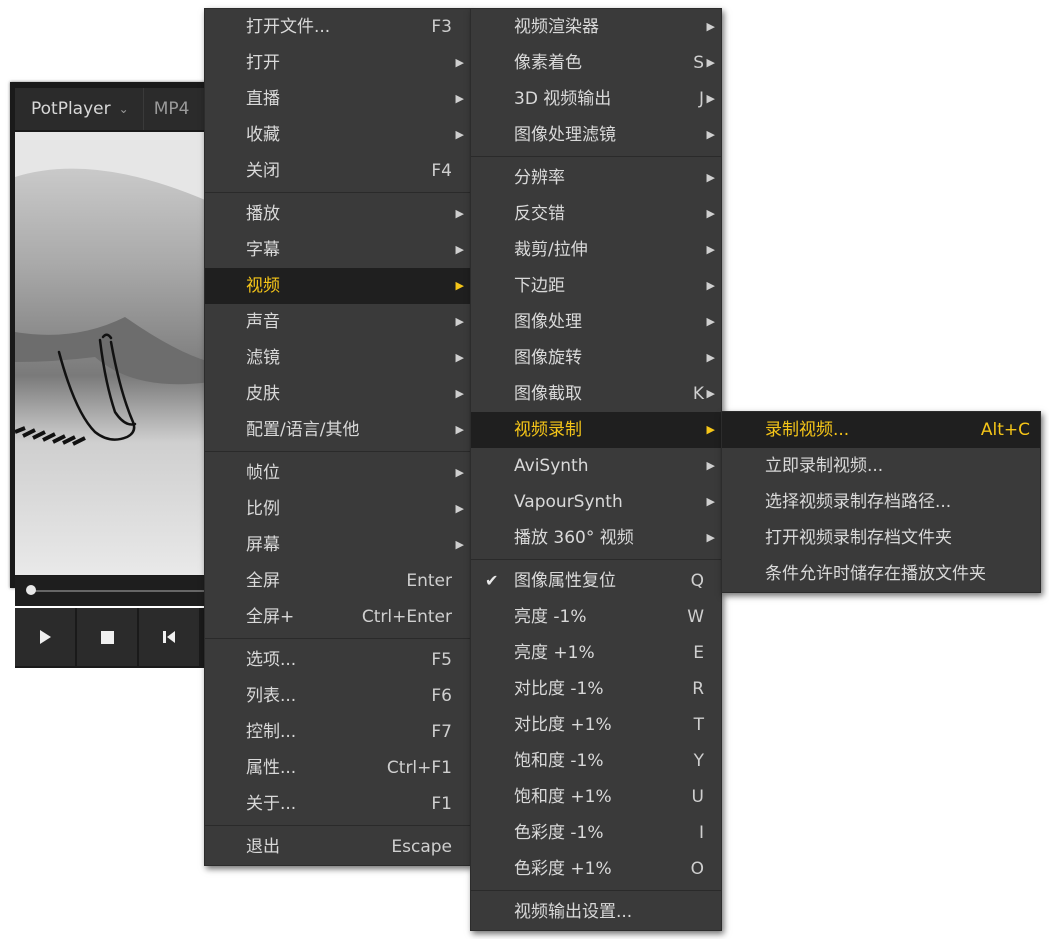 The image size is (1049, 939). What do you see at coordinates (565, 135) in the screenshot?
I see `menu-item-label: 图像处理滤镜` at bounding box center [565, 135].